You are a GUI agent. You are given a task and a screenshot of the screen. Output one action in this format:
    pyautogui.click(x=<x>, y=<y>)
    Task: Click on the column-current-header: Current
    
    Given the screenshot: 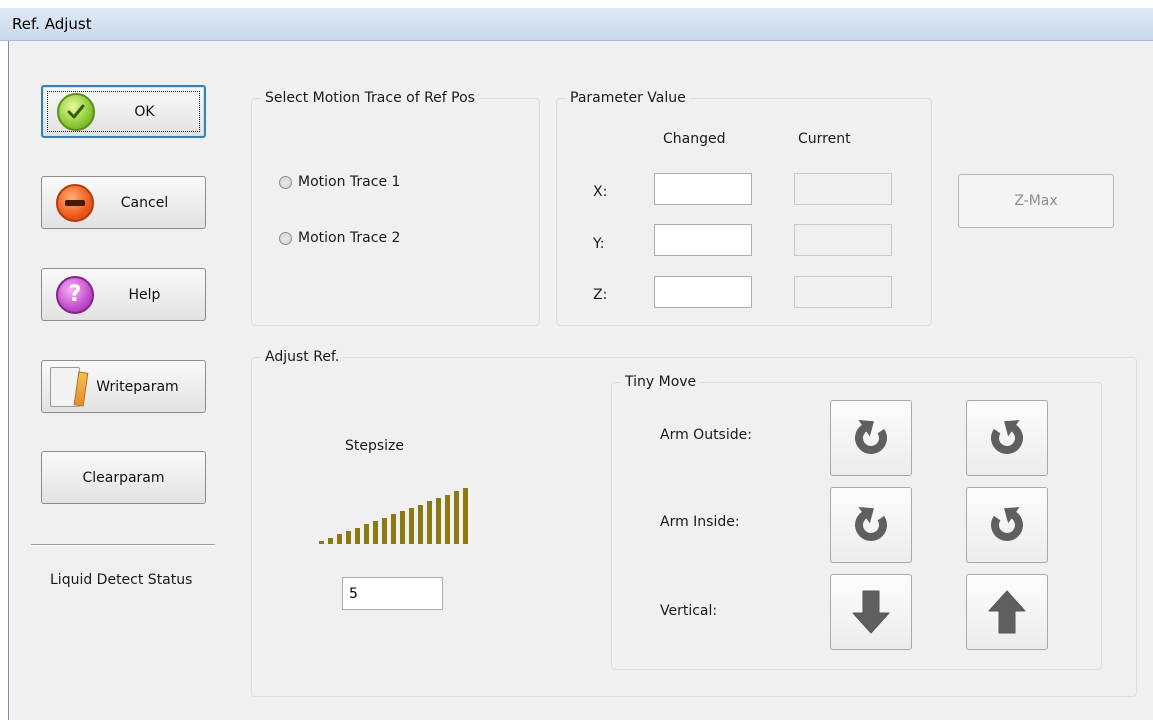 What is the action you would take?
    pyautogui.click(x=824, y=139)
    